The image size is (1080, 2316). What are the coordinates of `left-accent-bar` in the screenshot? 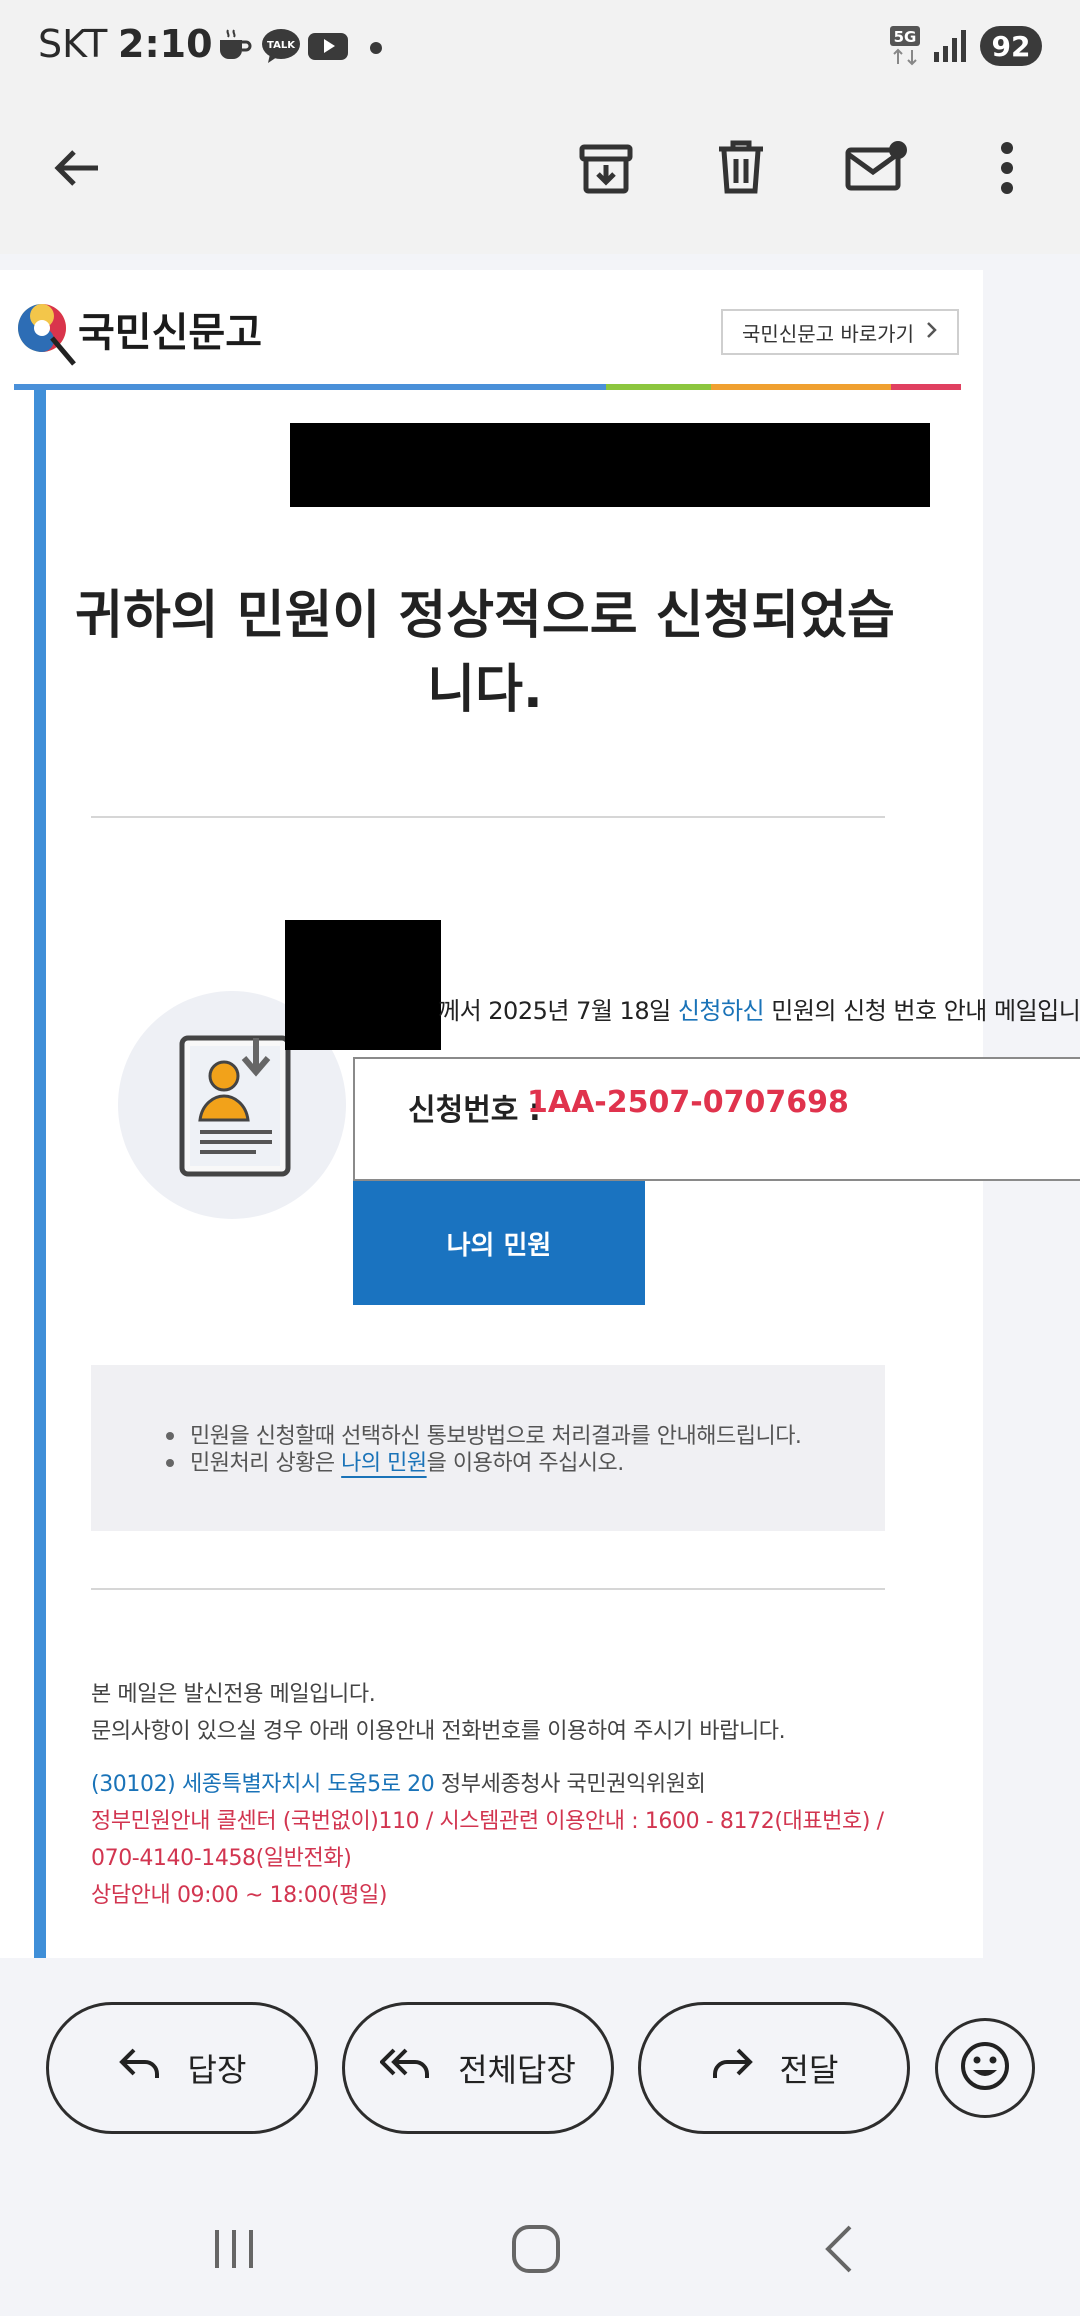 It's located at (40, 1174).